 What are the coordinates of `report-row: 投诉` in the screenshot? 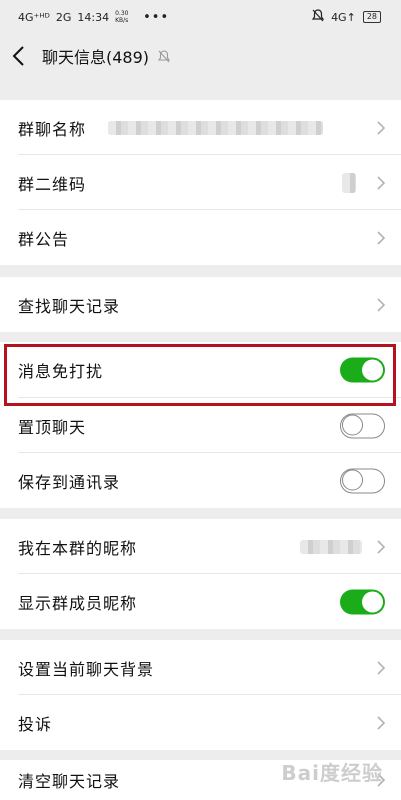 It's located at (200, 722).